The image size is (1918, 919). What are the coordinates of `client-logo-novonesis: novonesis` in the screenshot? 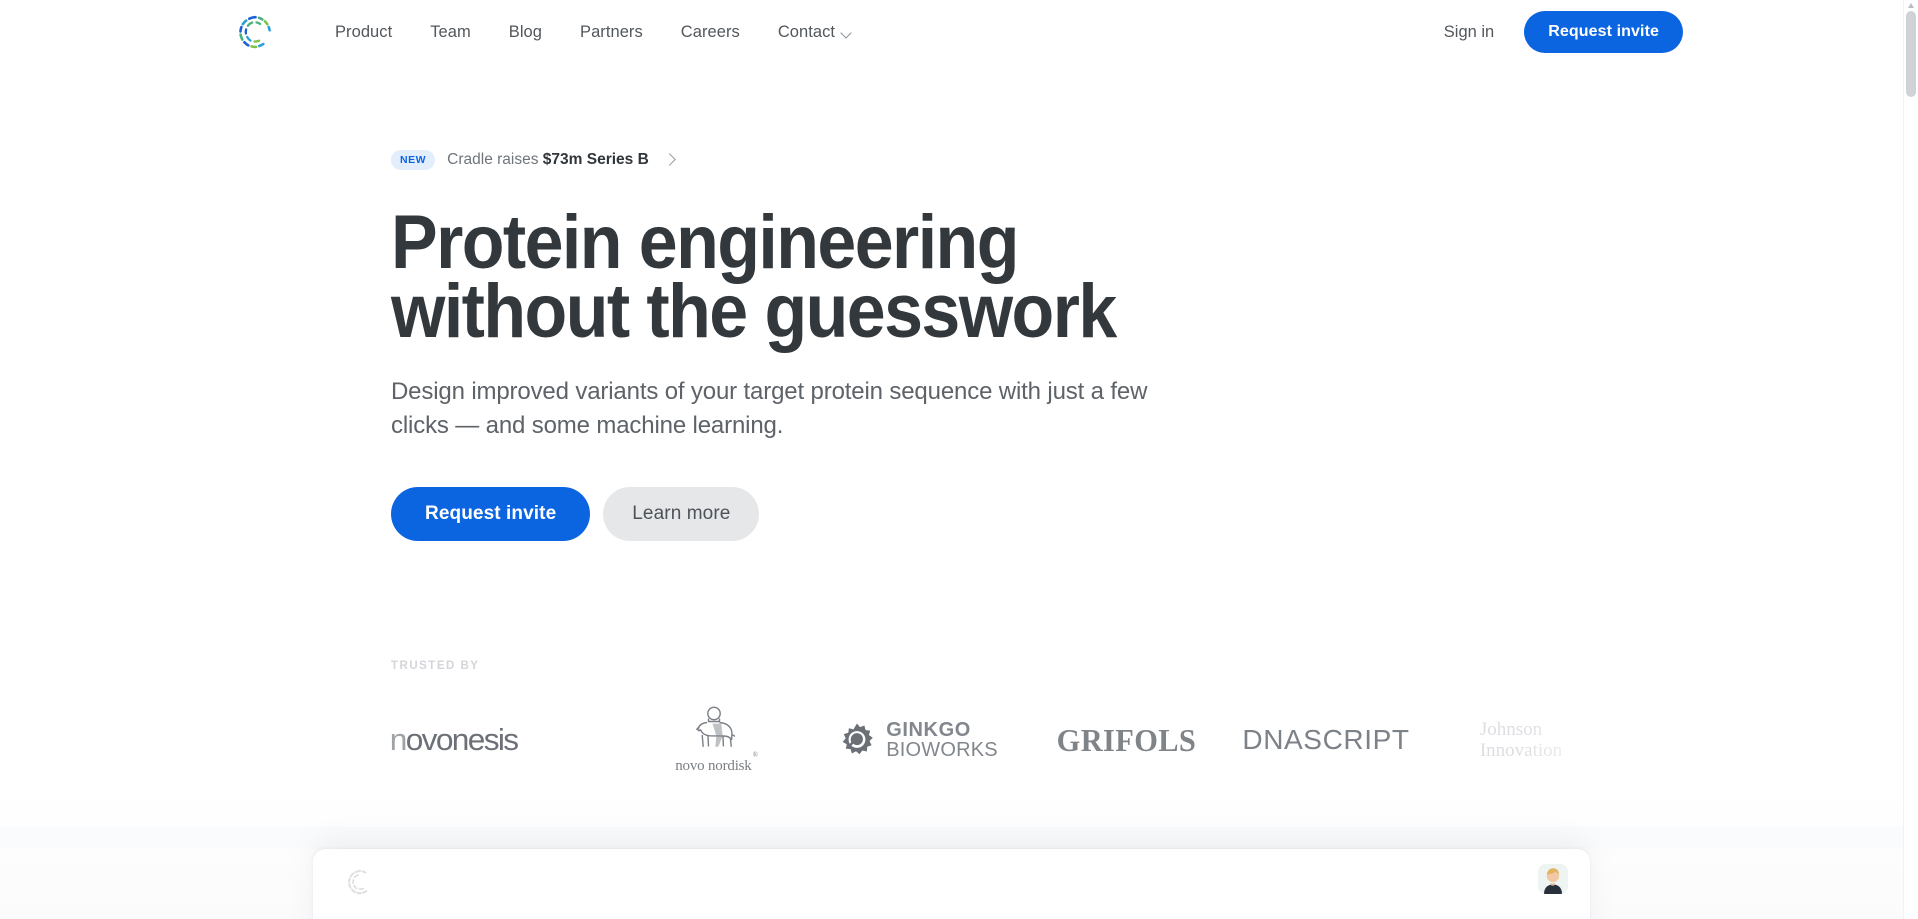 It's located at (507, 740).